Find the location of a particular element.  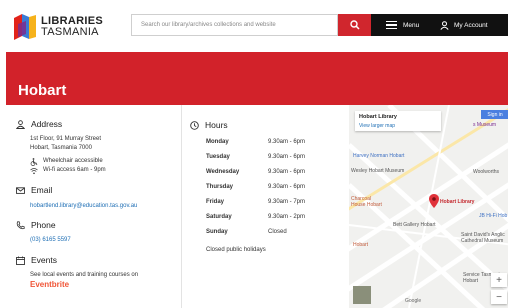

hours-row: Thursday 9.30am - 6pm is located at coordinates (276, 189).